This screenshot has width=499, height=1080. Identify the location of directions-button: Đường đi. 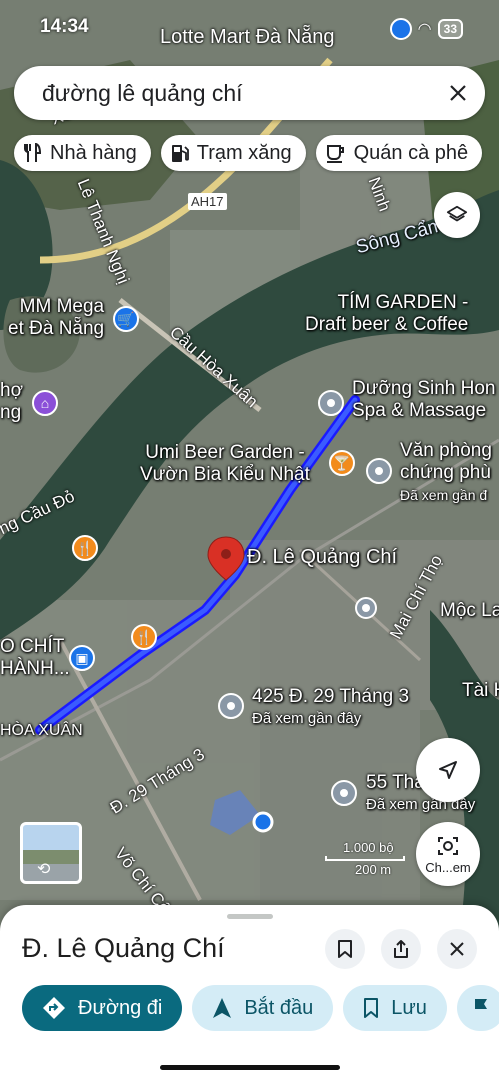
(102, 1008).